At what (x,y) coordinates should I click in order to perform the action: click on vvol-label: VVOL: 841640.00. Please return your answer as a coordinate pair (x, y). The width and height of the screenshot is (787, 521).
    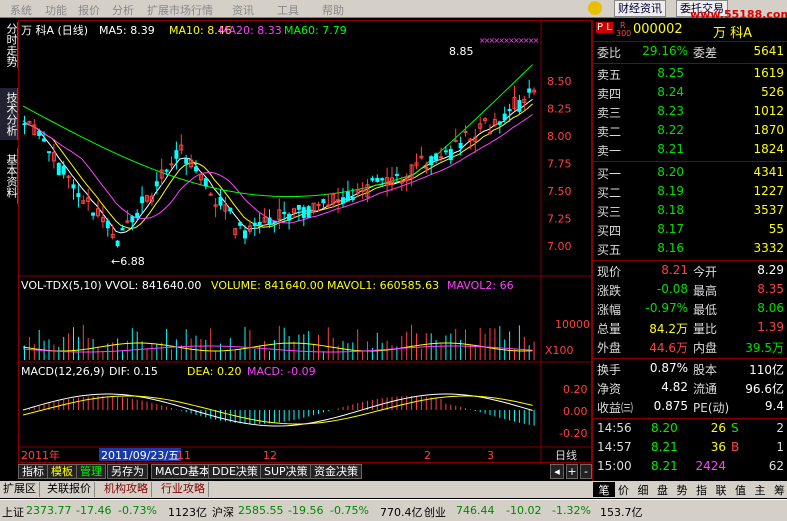
    Looking at the image, I should click on (153, 285).